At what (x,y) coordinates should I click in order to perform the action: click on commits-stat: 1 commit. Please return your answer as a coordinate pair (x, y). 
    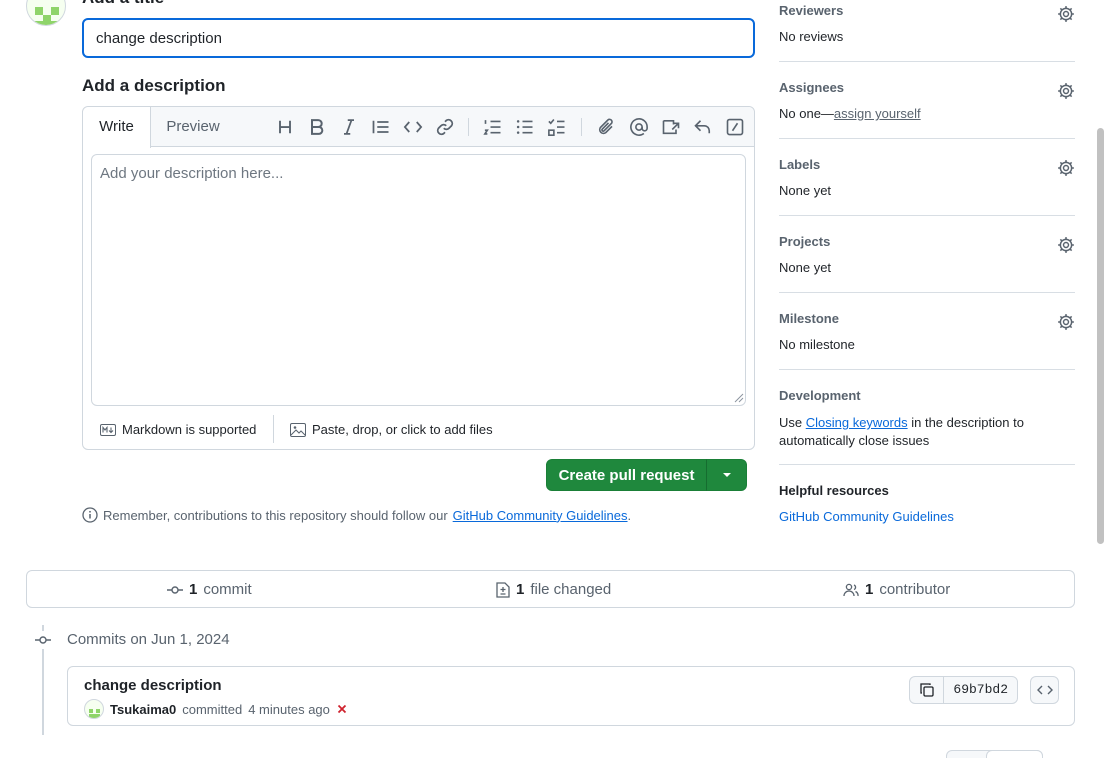
    Looking at the image, I should click on (209, 589).